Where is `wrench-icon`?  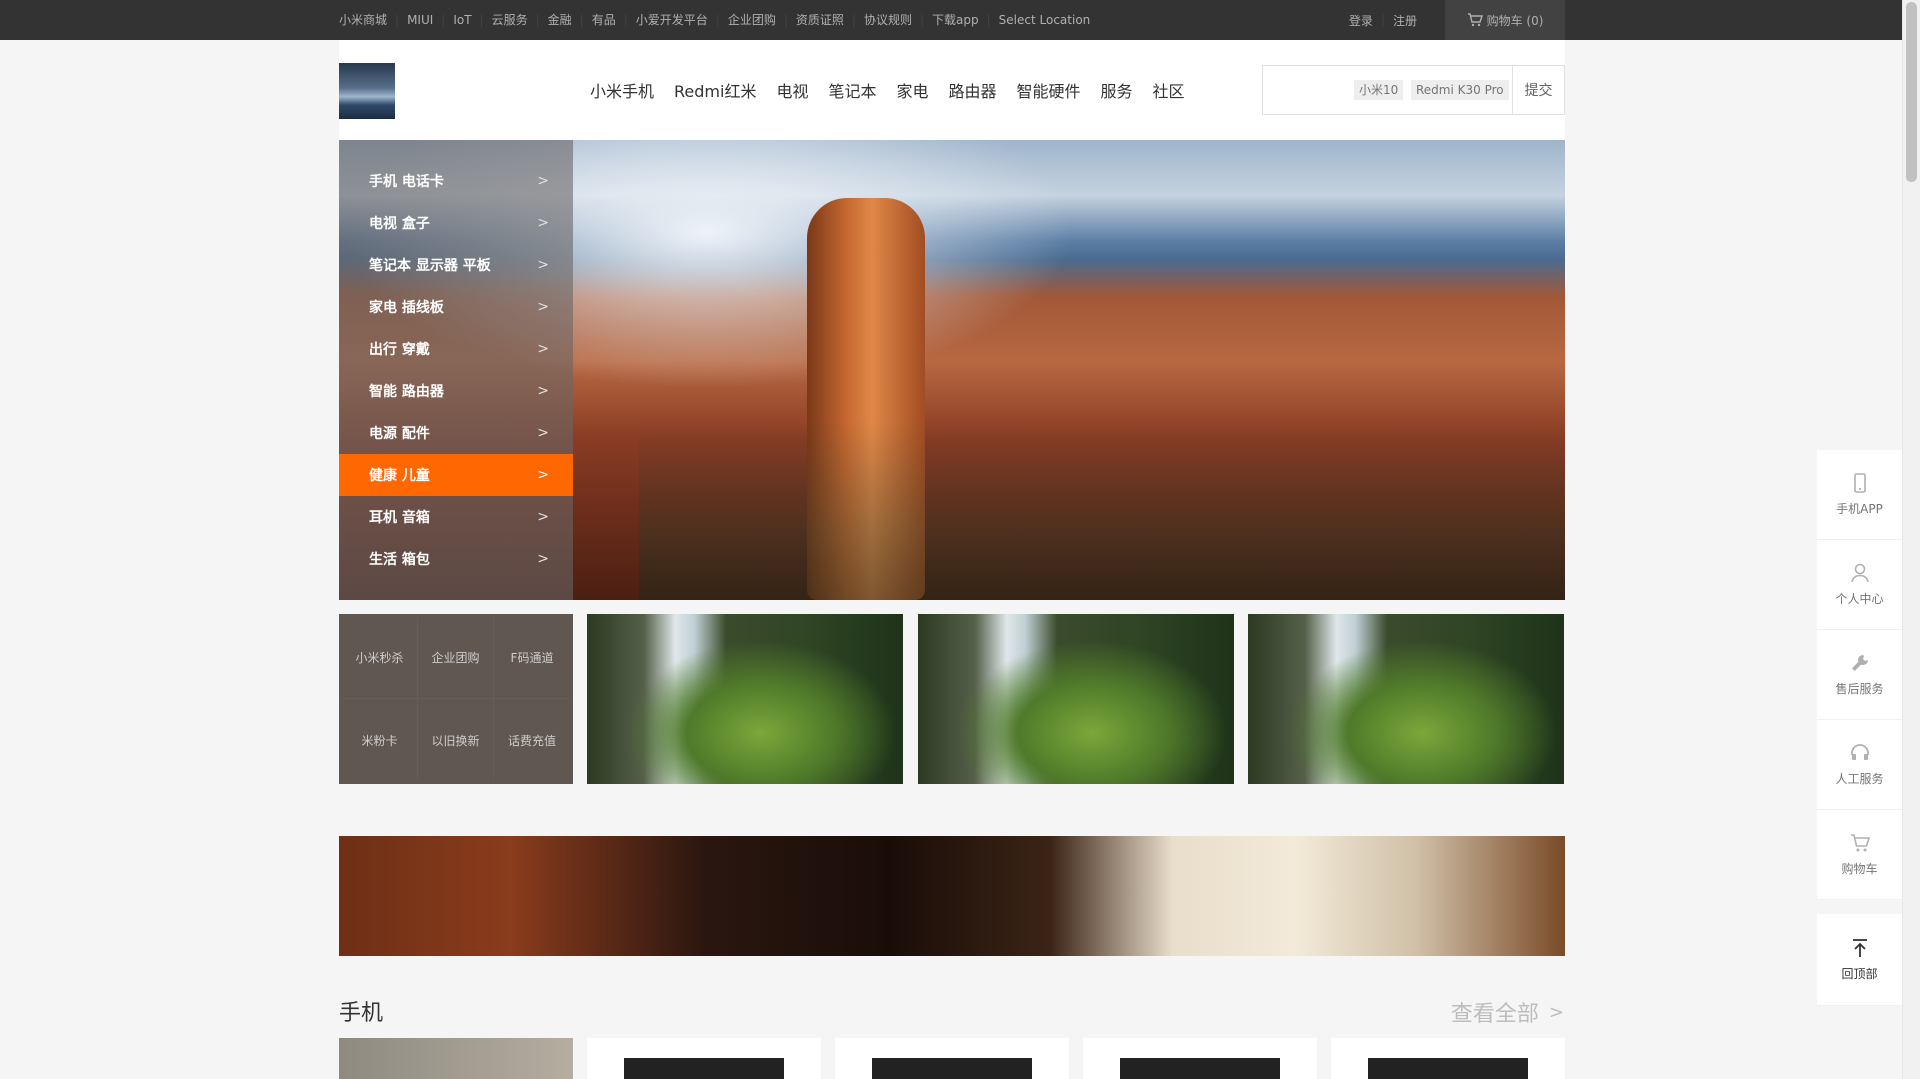 wrench-icon is located at coordinates (1859, 663).